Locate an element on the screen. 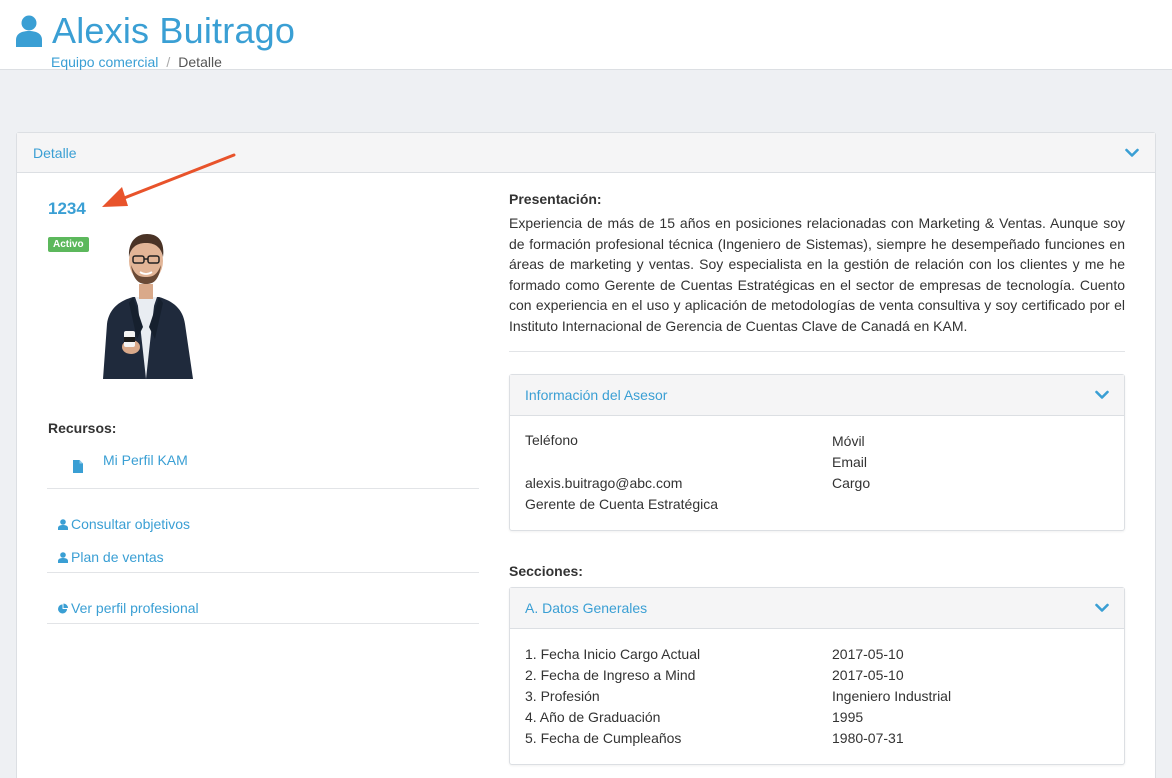  breadcrumb-equipo-comercial: Equipo comercial is located at coordinates (104, 62).